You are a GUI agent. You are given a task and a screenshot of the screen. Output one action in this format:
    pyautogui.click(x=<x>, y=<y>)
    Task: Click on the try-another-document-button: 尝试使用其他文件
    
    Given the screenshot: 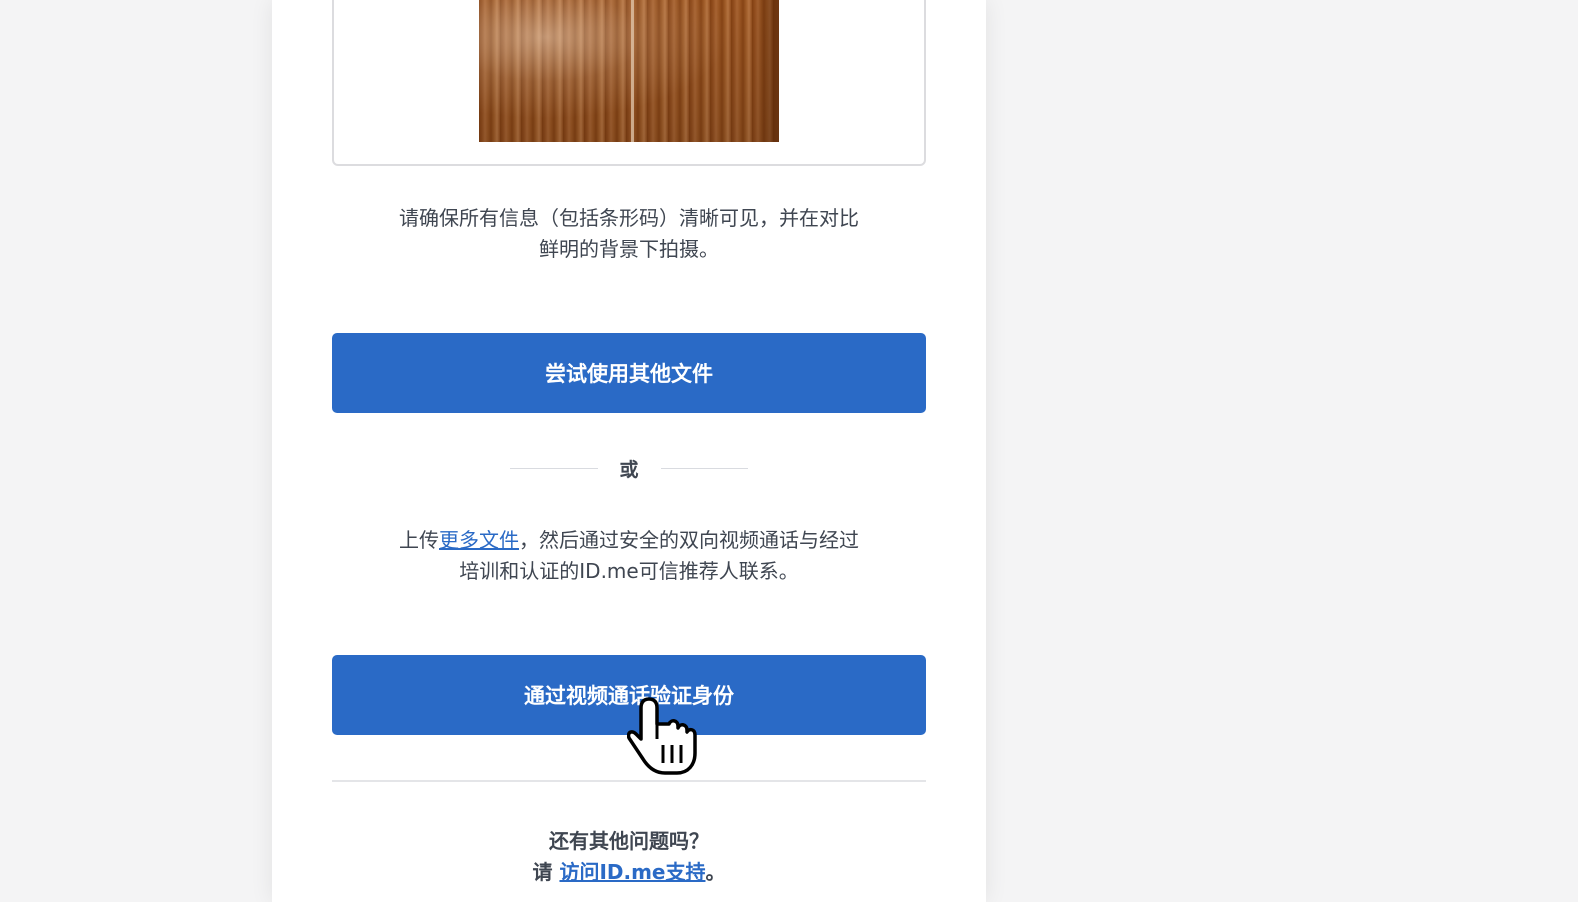 What is the action you would take?
    pyautogui.click(x=629, y=373)
    